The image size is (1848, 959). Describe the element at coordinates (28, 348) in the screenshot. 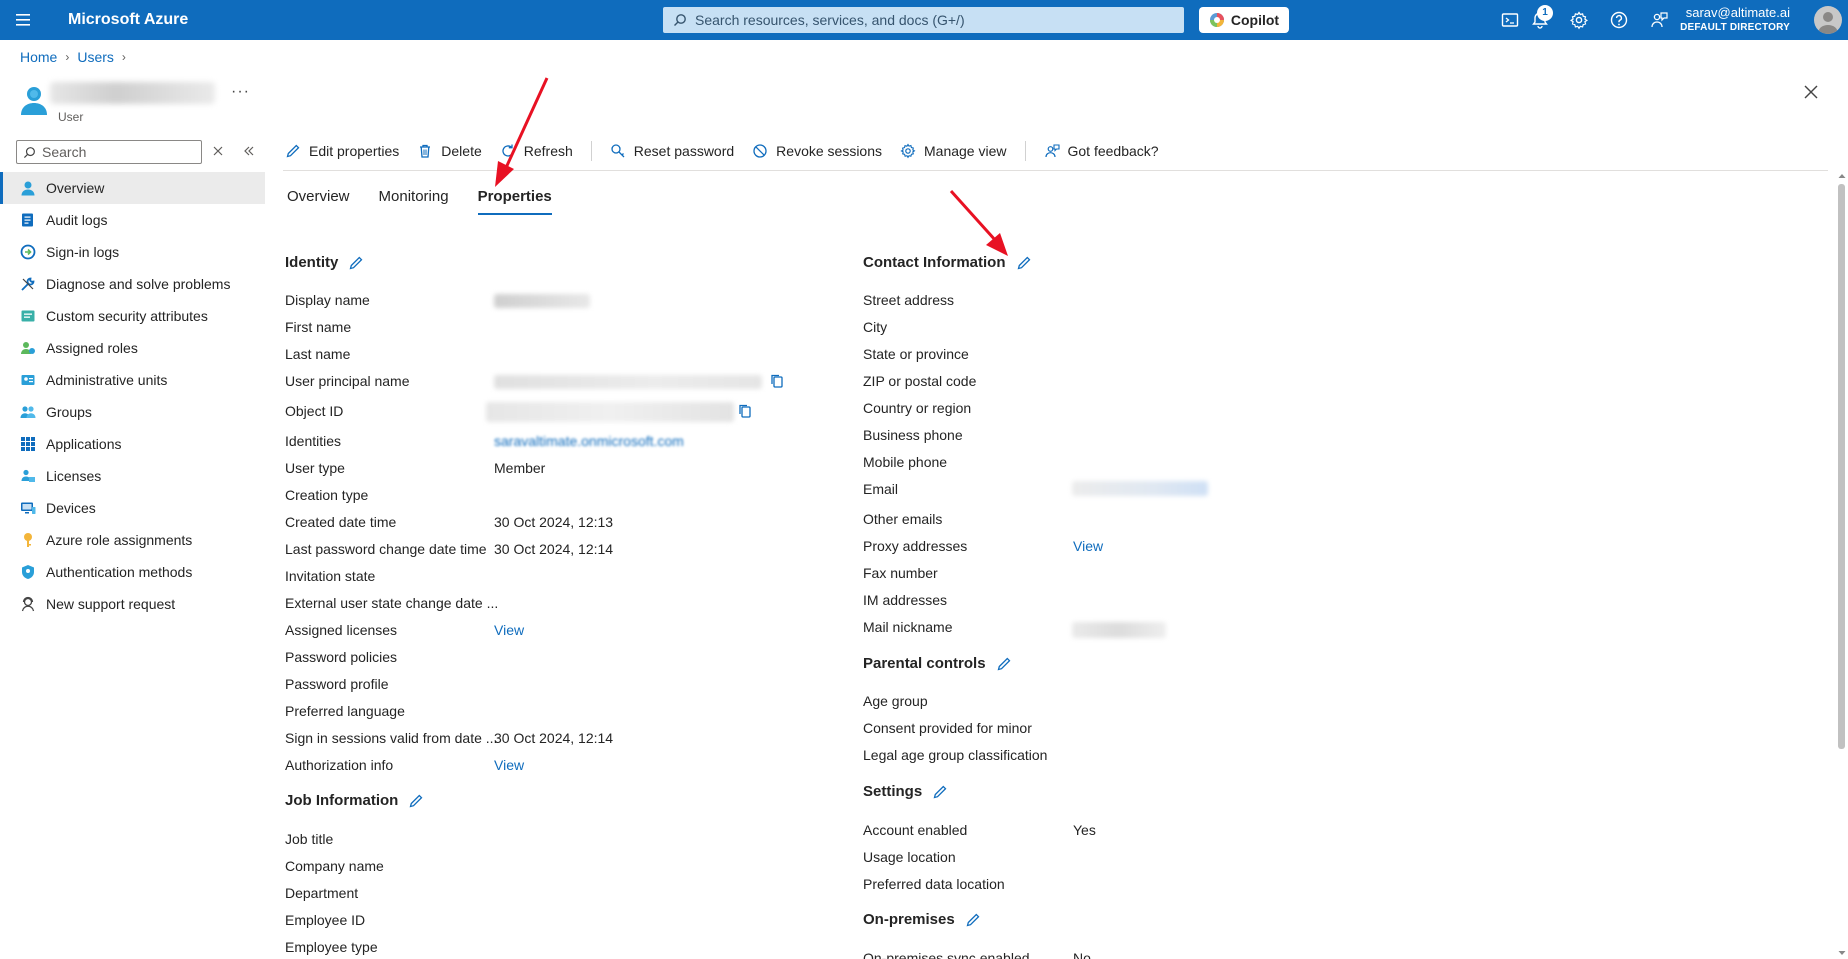

I see `assigned-roles-icon` at that location.